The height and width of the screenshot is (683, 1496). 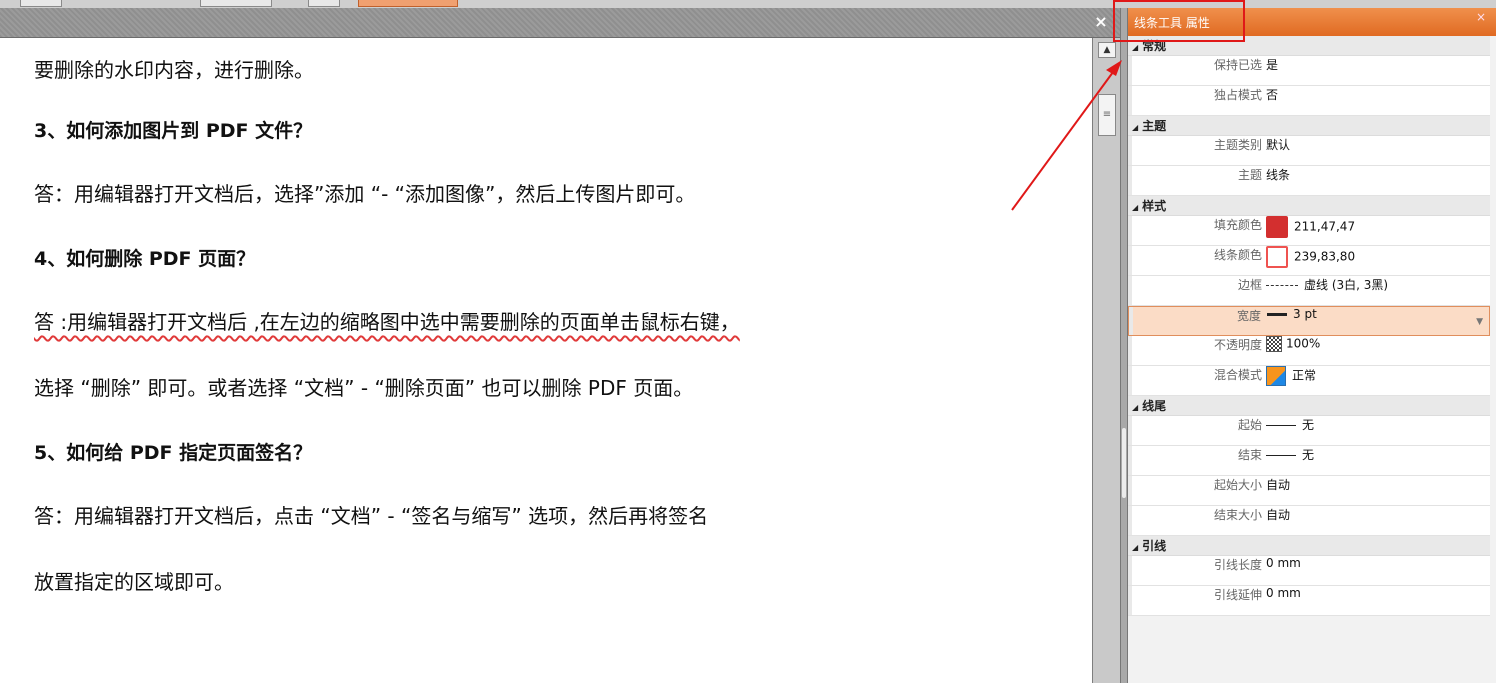 I want to click on property-value-text: 自动, so click(x=1278, y=485).